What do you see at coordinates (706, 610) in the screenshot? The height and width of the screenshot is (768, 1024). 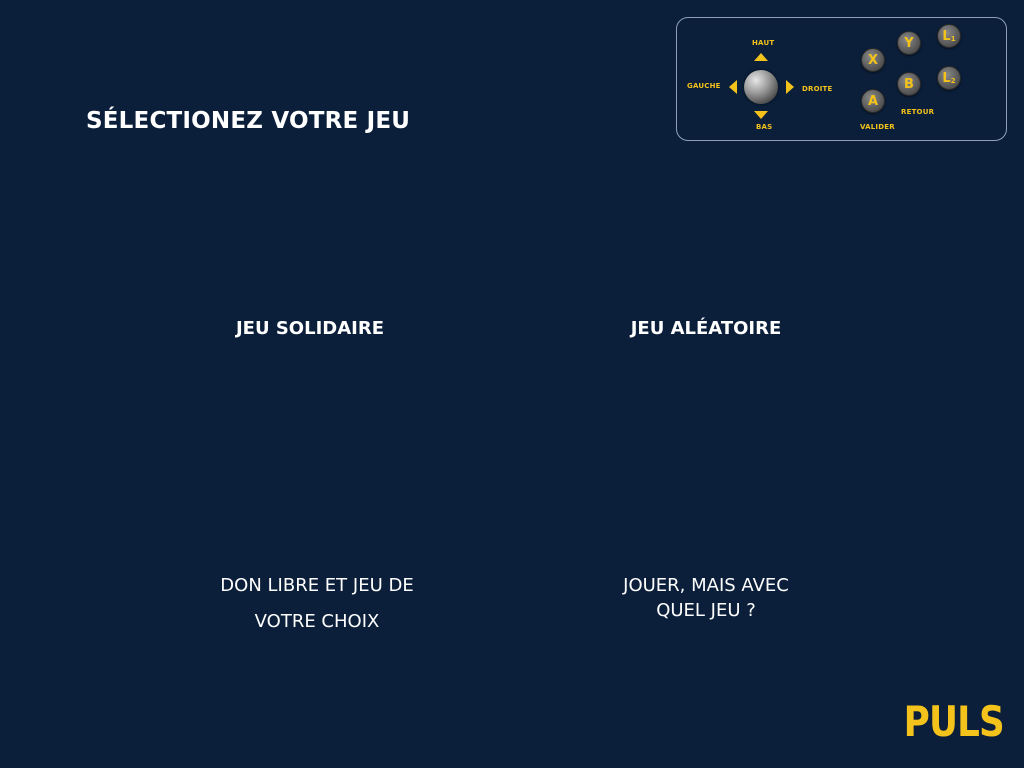 I see `option-aleatoire-desc-line2: QUEL JEU ?` at bounding box center [706, 610].